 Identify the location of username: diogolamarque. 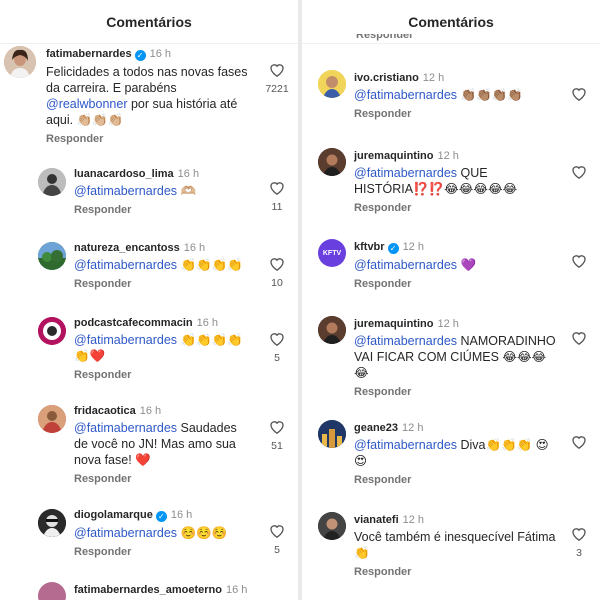
(113, 515).